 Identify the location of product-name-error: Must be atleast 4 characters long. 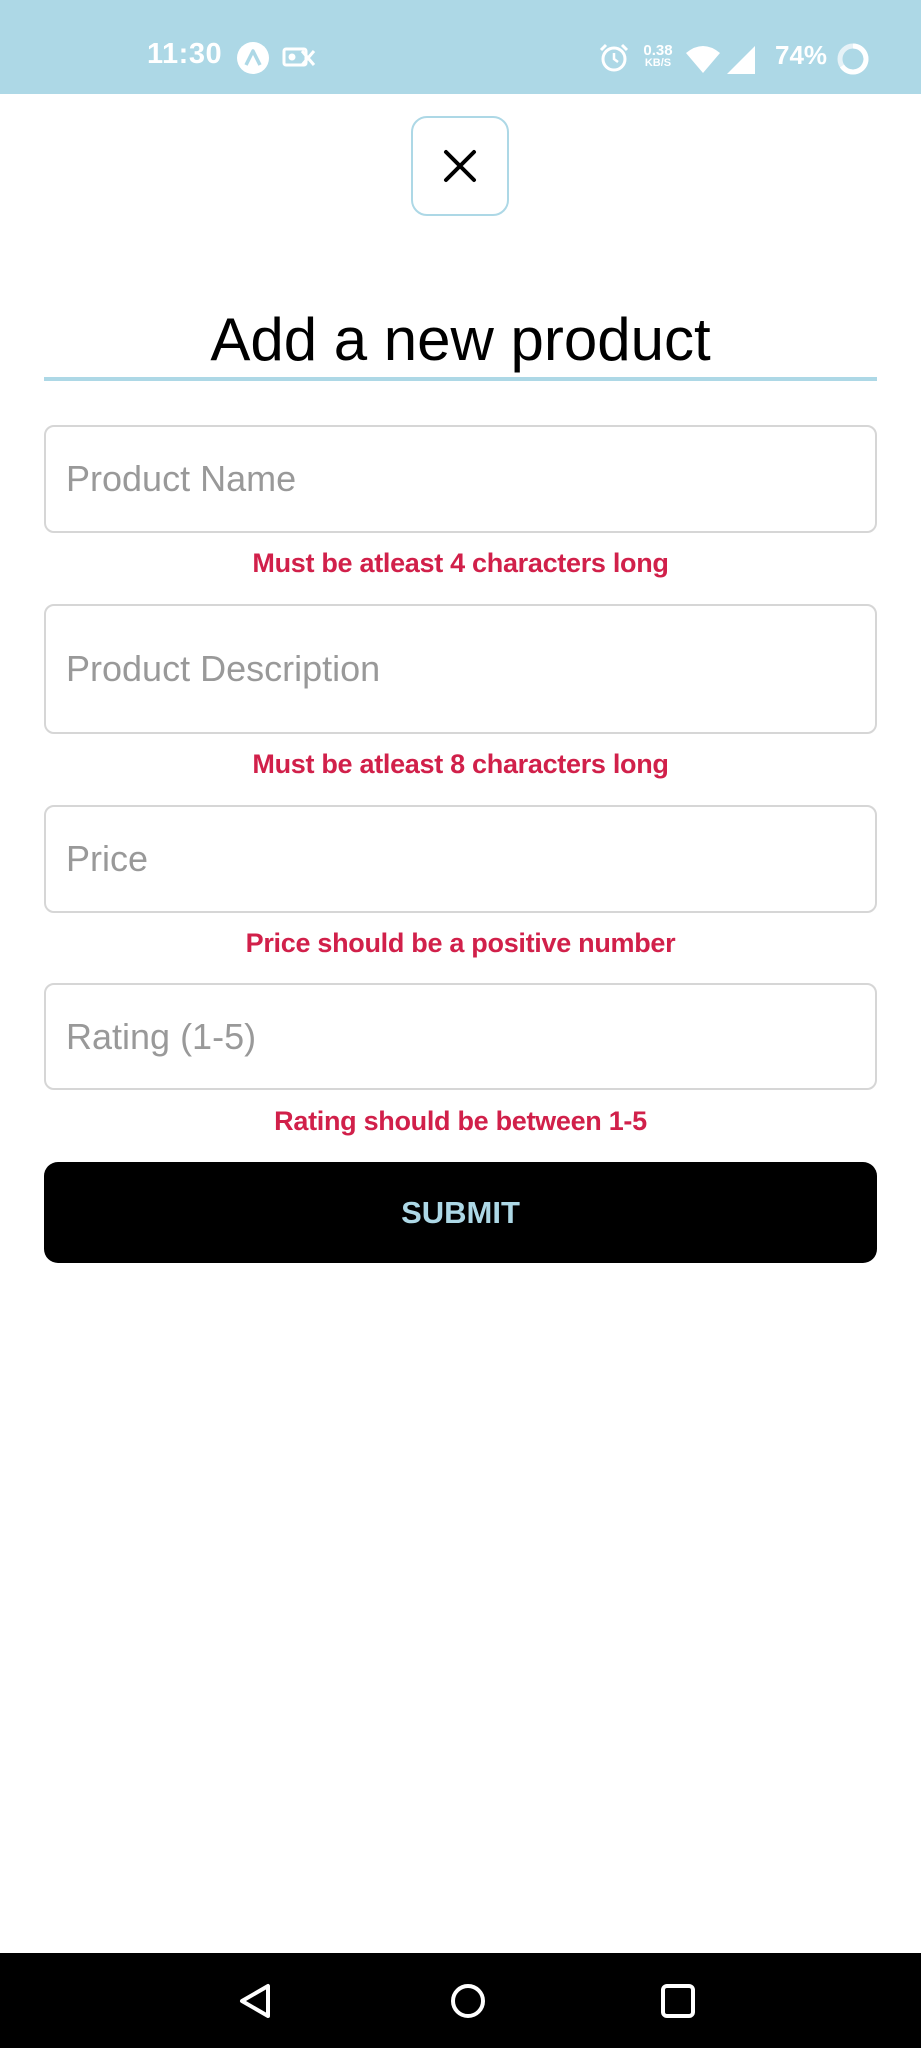
(460, 563).